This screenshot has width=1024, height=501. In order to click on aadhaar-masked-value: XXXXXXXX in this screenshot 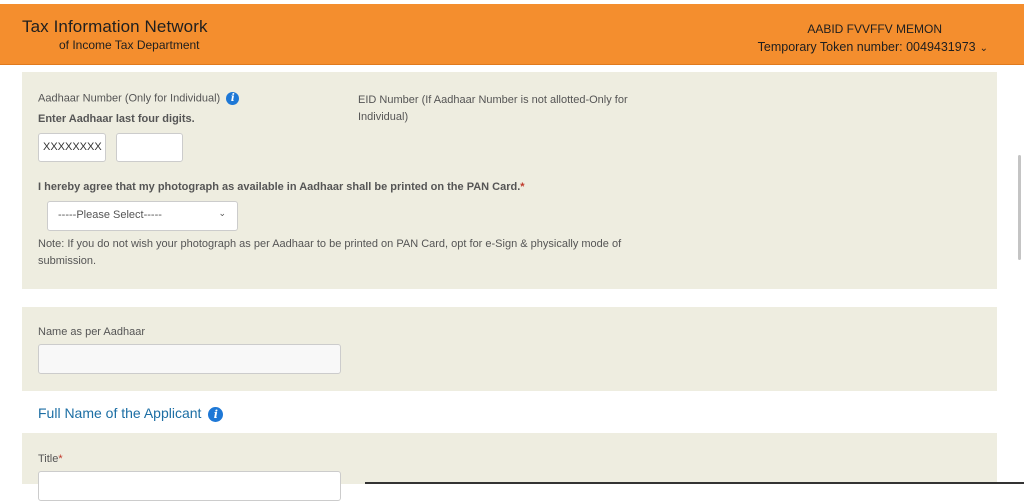, I will do `click(72, 147)`.